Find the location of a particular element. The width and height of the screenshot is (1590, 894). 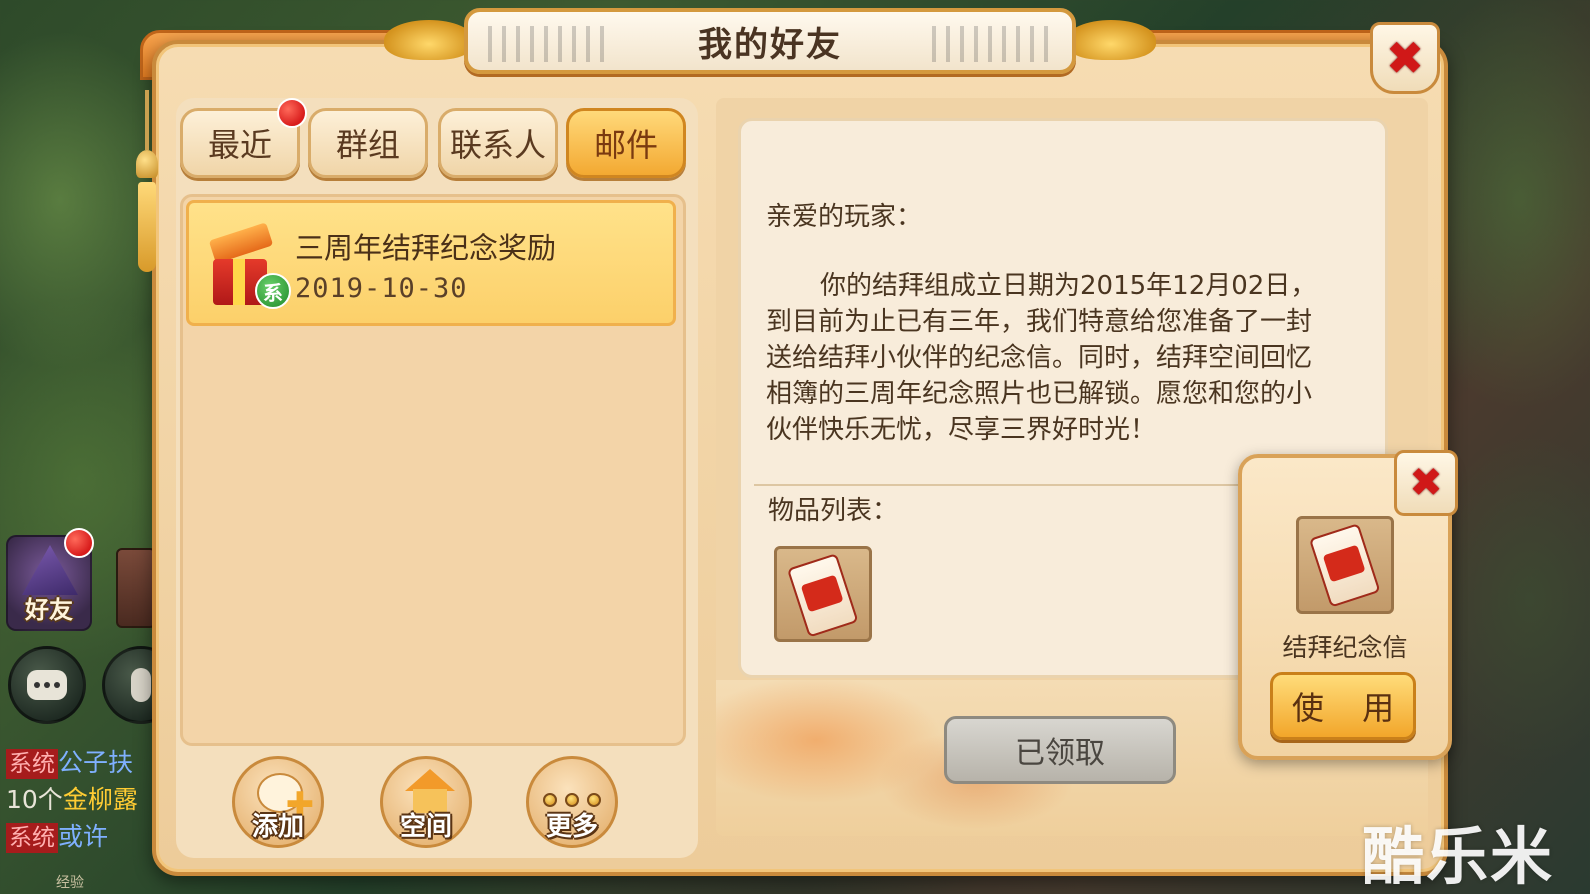

left-cloud-ornament is located at coordinates (429, 40).